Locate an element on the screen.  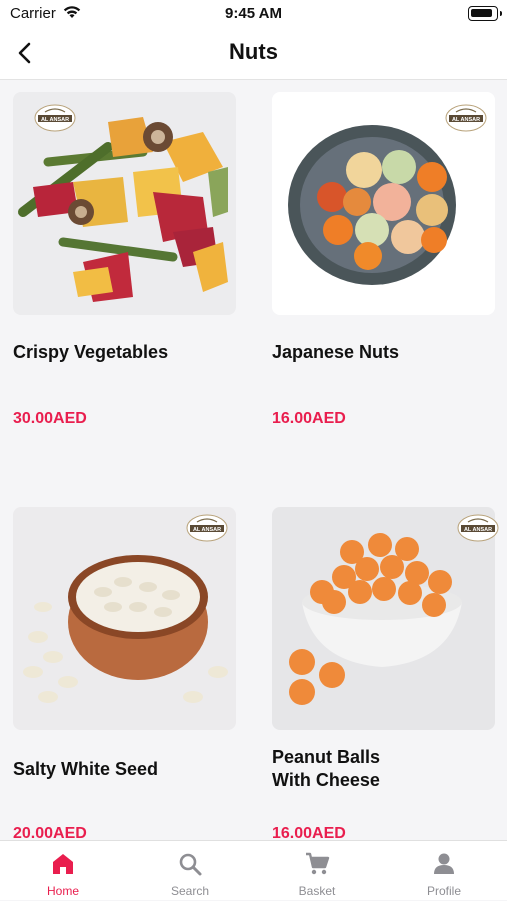
search-icon is located at coordinates (190, 864).